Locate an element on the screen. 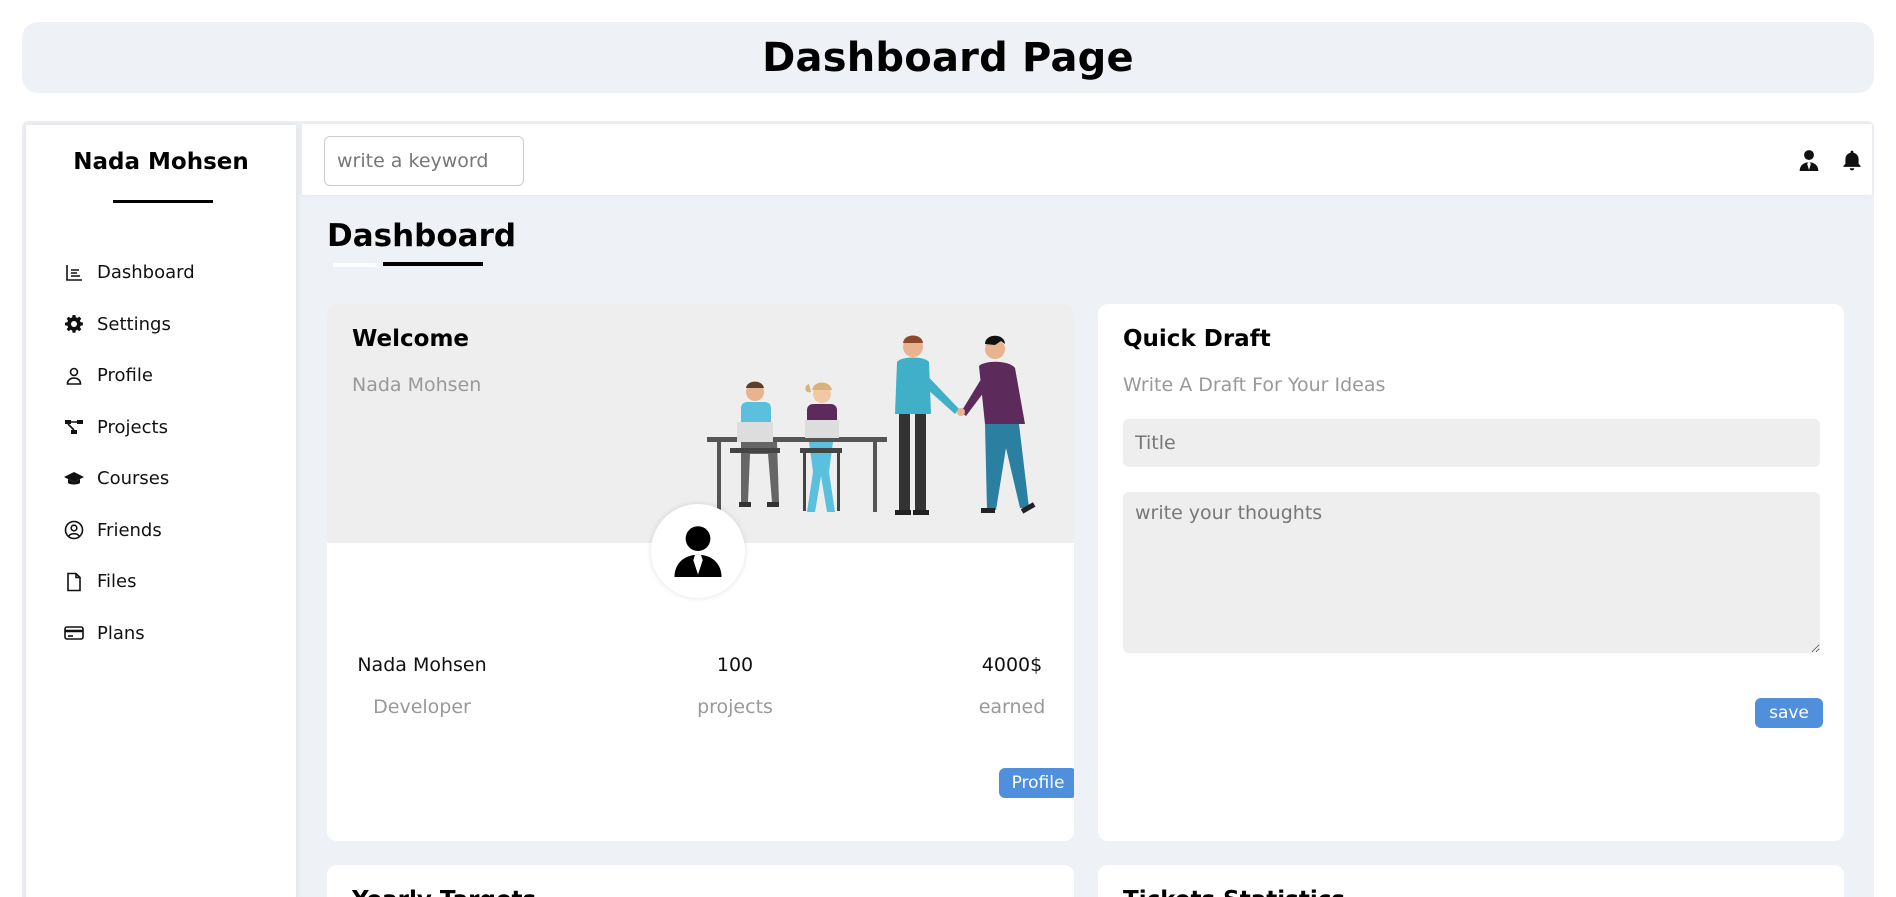 The image size is (1896, 897). section-title: Dashboard is located at coordinates (422, 236).